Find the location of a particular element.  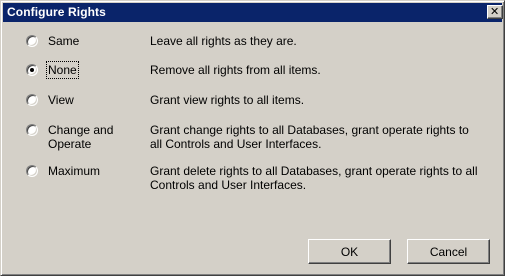

radio-none is located at coordinates (32, 70).